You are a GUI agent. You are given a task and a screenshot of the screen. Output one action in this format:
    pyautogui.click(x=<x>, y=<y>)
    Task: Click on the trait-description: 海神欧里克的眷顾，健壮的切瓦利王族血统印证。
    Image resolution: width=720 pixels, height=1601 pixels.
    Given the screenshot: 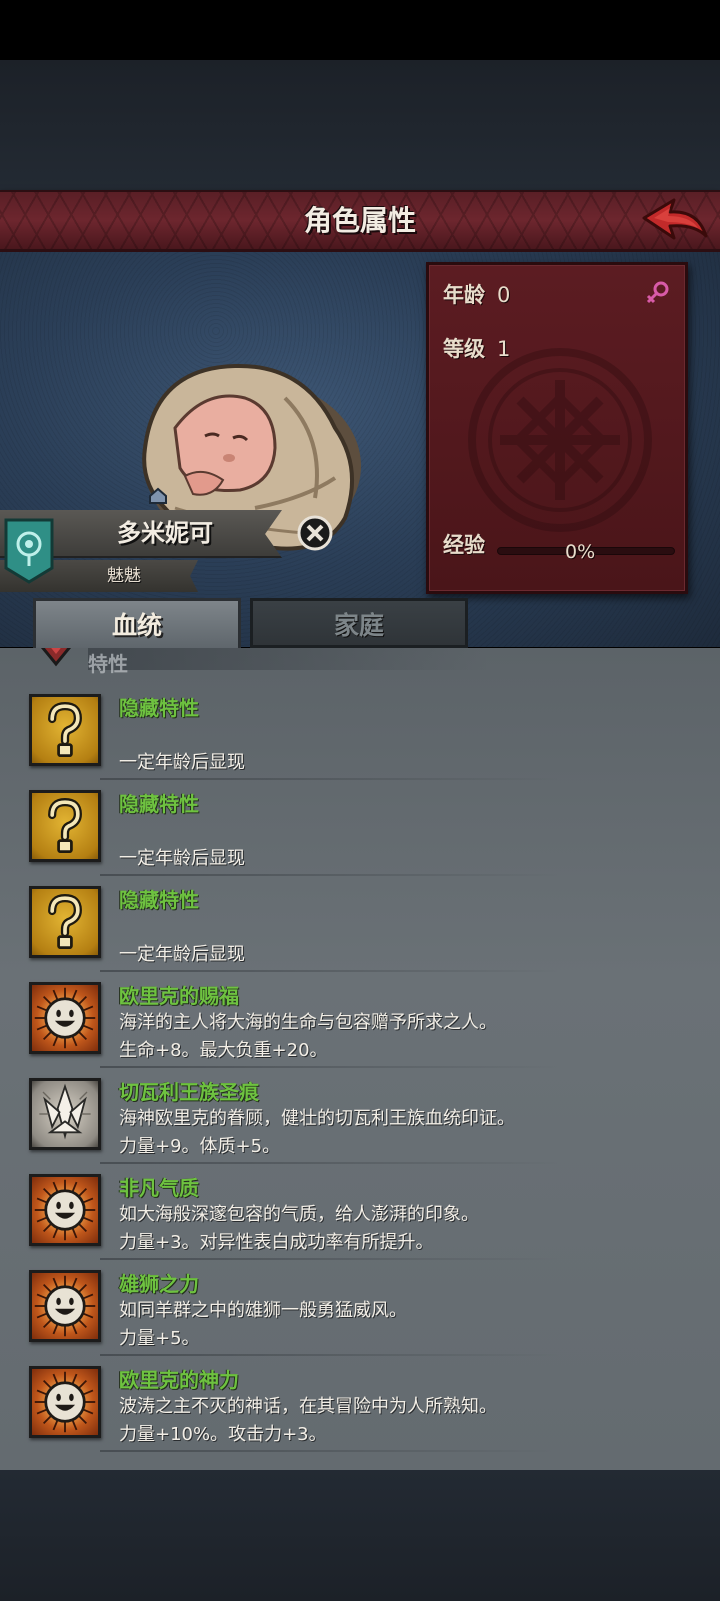 What is the action you would take?
    pyautogui.click(x=317, y=1118)
    